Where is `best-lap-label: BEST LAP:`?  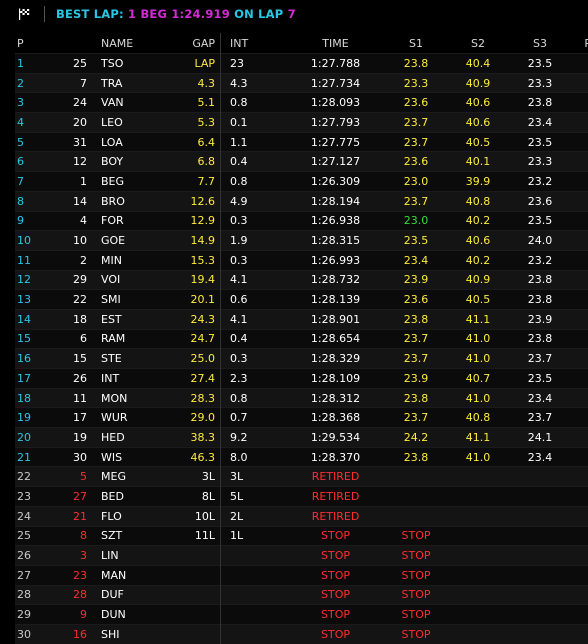 best-lap-label: BEST LAP: is located at coordinates (90, 14).